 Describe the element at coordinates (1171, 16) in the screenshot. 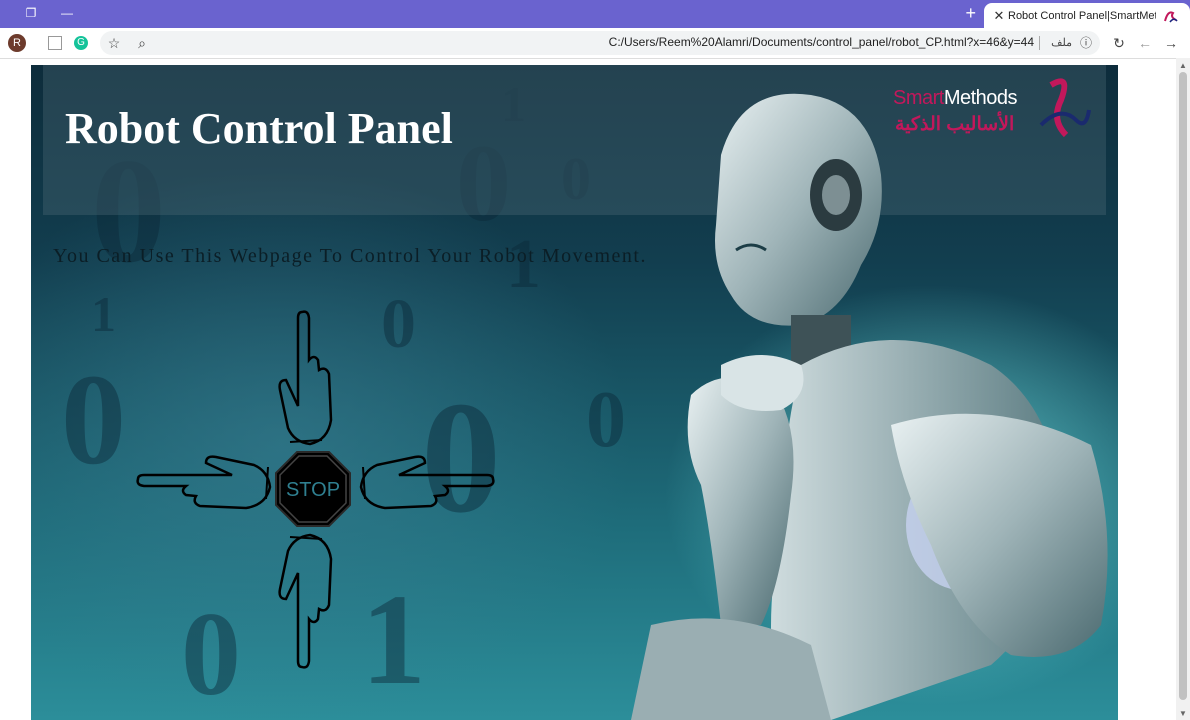

I see `smartmethods-favicon-icon` at that location.